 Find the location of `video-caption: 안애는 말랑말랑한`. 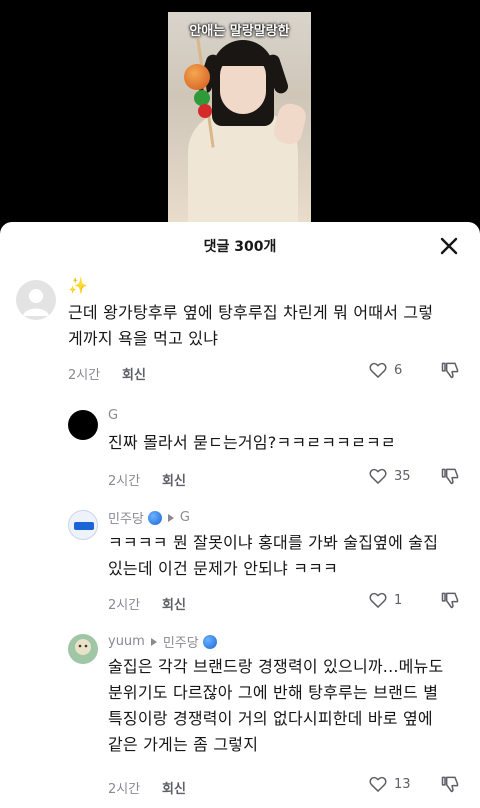

video-caption: 안애는 말랑말랑한 is located at coordinates (239, 31).